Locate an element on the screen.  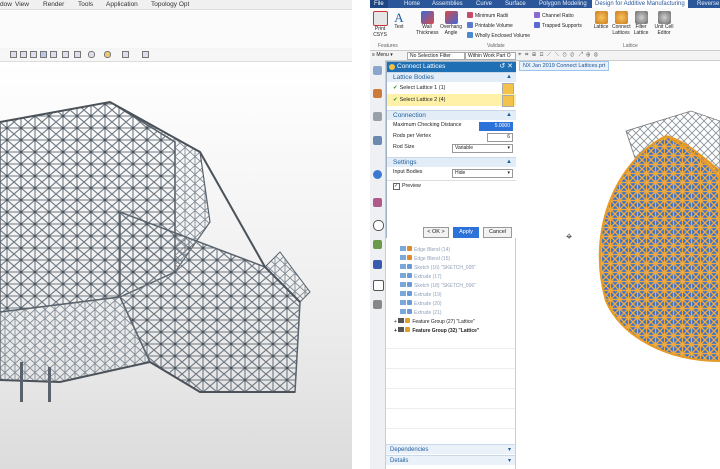
nav-row-extrude-17: Extrude (17) is located at coordinates (421, 277).